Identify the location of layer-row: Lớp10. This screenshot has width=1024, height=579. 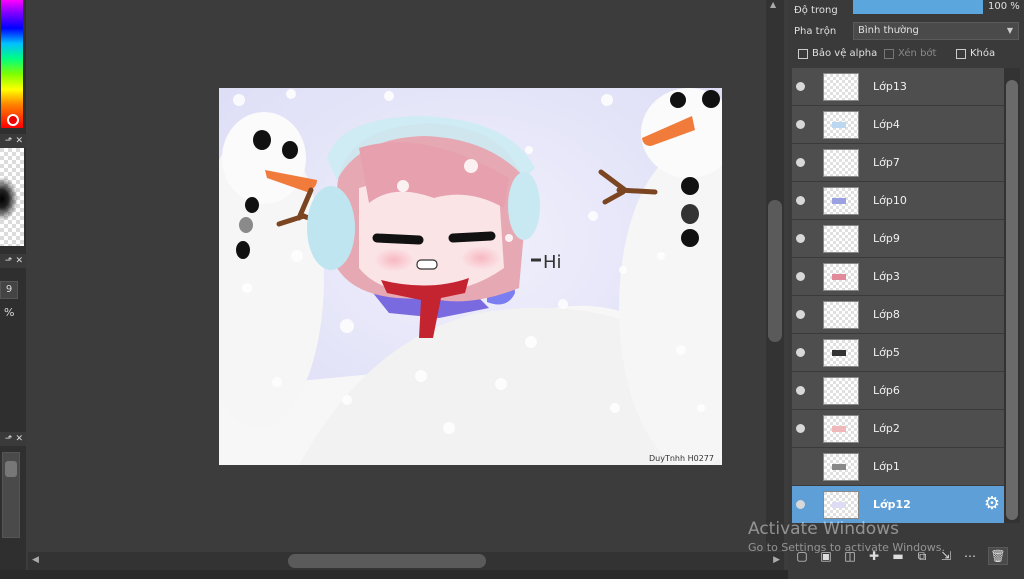
(898, 200).